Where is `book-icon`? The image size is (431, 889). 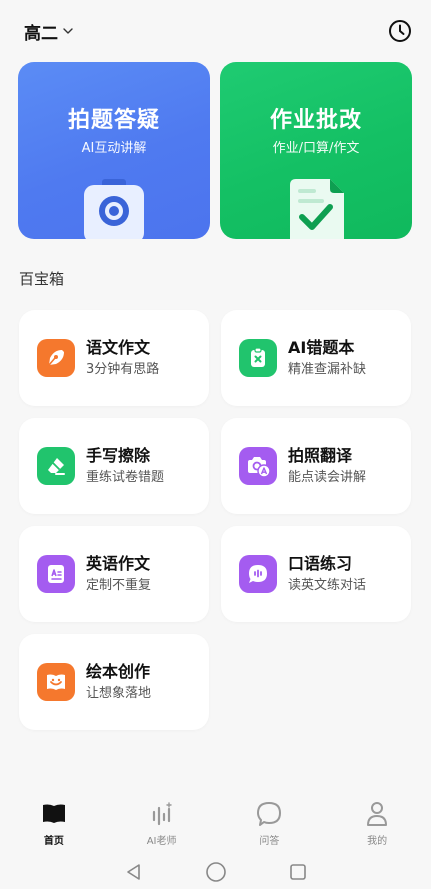 book-icon is located at coordinates (54, 814).